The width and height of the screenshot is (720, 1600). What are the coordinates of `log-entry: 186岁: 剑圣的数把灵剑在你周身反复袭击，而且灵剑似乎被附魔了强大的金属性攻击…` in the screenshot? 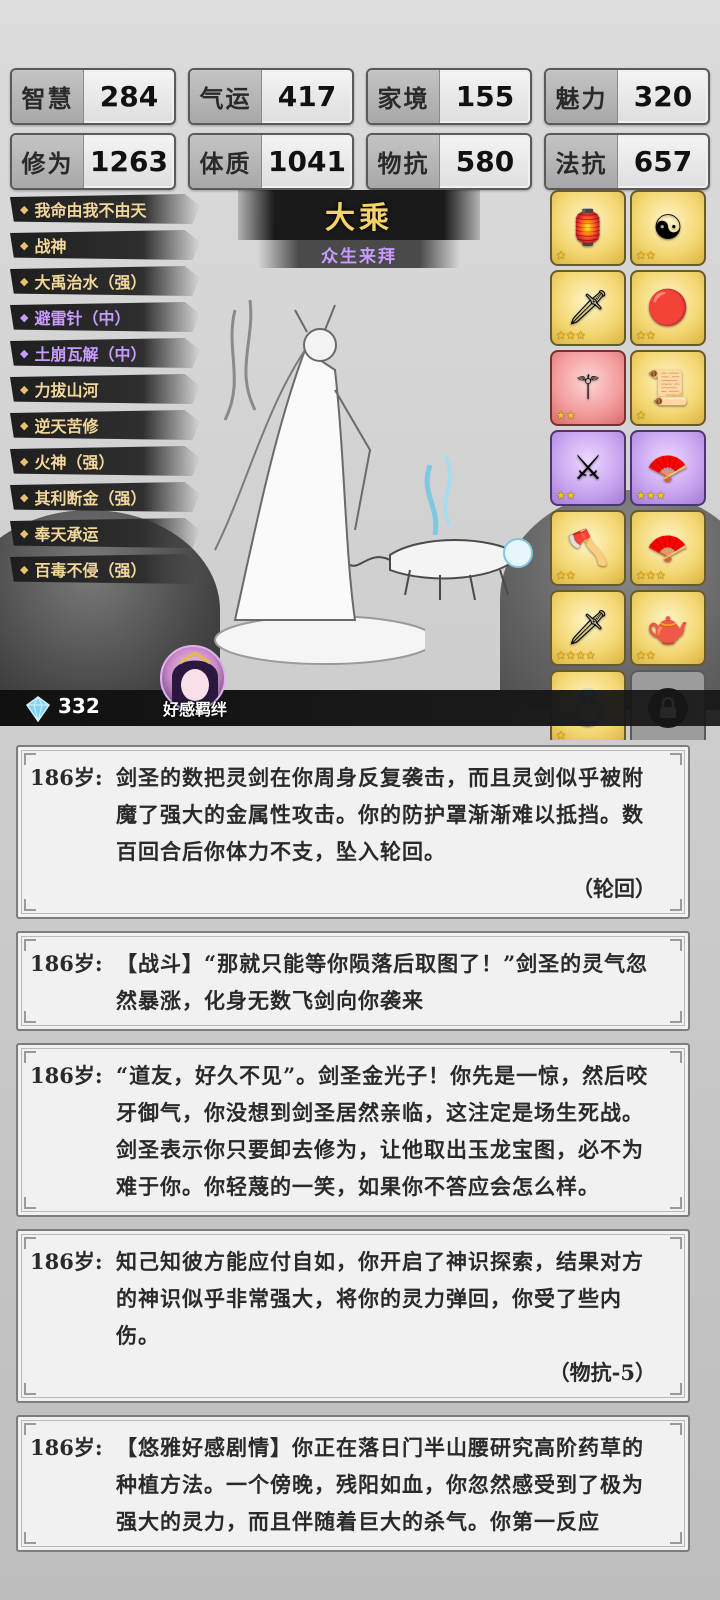 It's located at (353, 832).